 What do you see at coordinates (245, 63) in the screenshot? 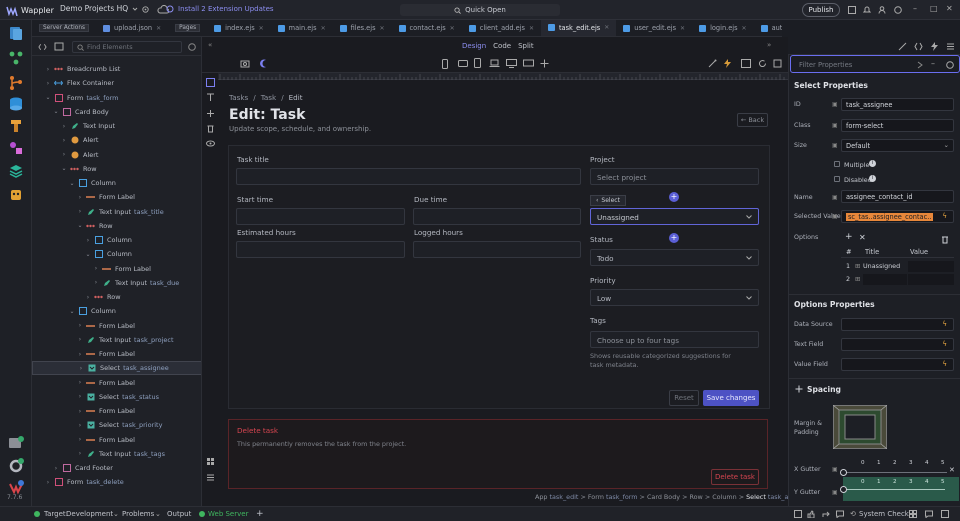
I see `camera-icon` at bounding box center [245, 63].